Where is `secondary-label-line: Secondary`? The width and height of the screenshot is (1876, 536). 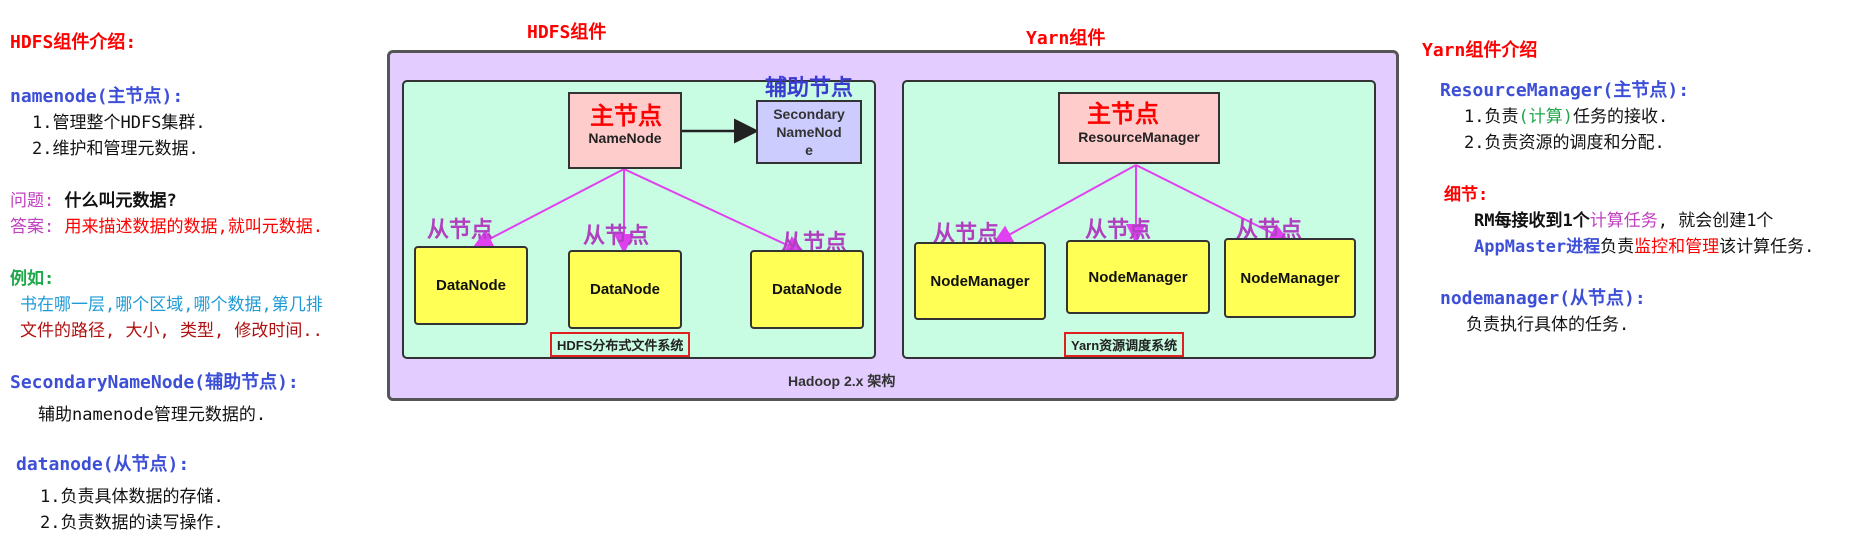
secondary-label-line: Secondary is located at coordinates (809, 114).